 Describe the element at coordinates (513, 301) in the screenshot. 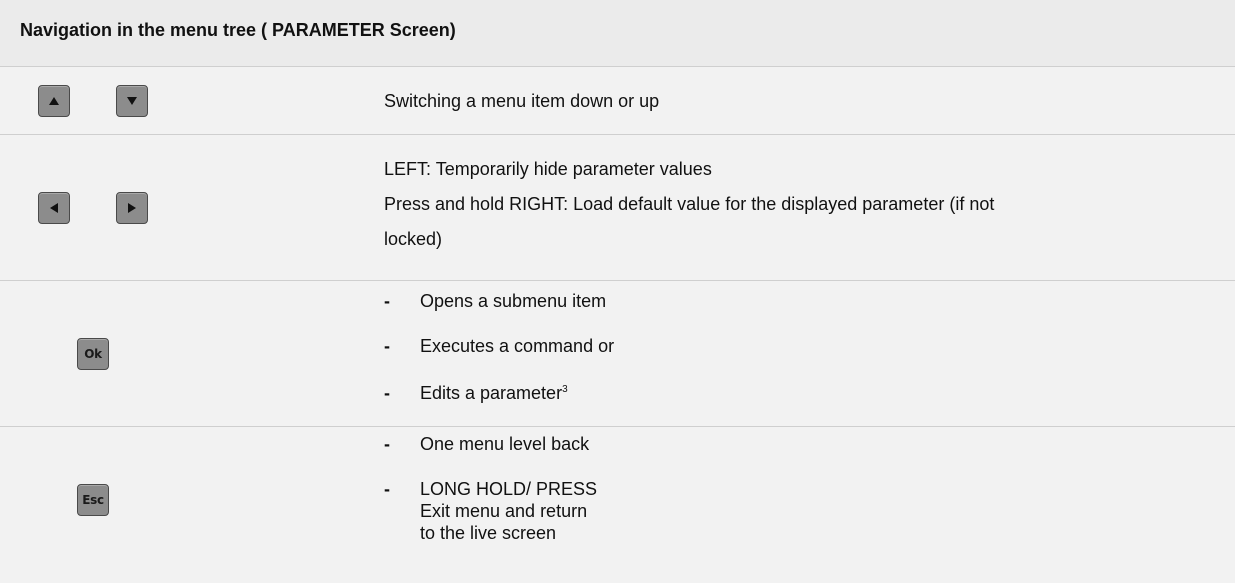

I see `bullet-text: Opens a submenu item` at that location.